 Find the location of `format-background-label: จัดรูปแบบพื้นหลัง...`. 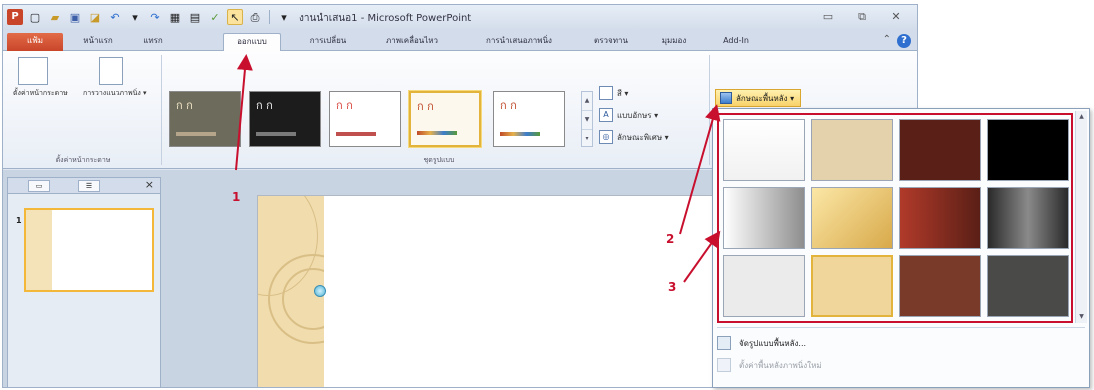

format-background-label: จัดรูปแบบพื้นหลัง... is located at coordinates (773, 343).